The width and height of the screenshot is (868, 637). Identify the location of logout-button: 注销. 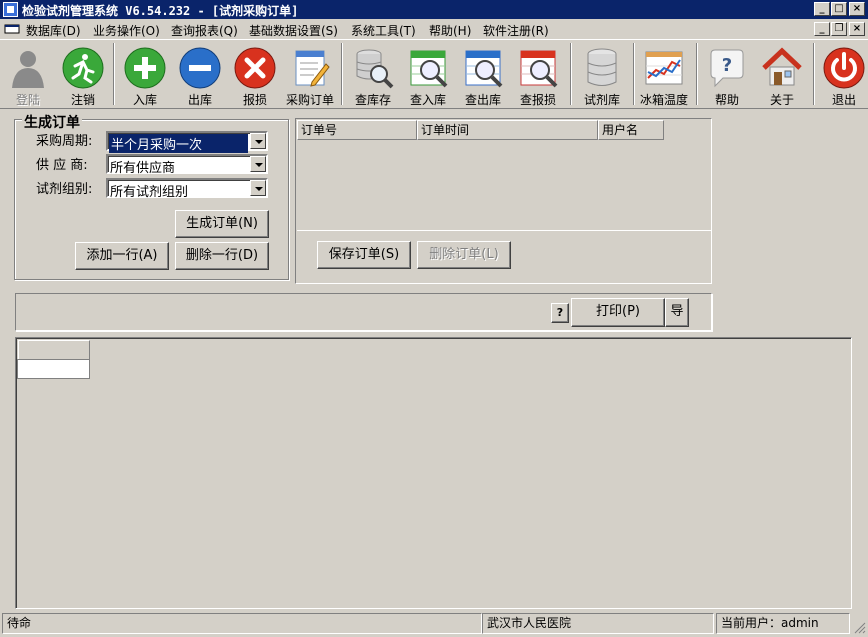
(83, 75).